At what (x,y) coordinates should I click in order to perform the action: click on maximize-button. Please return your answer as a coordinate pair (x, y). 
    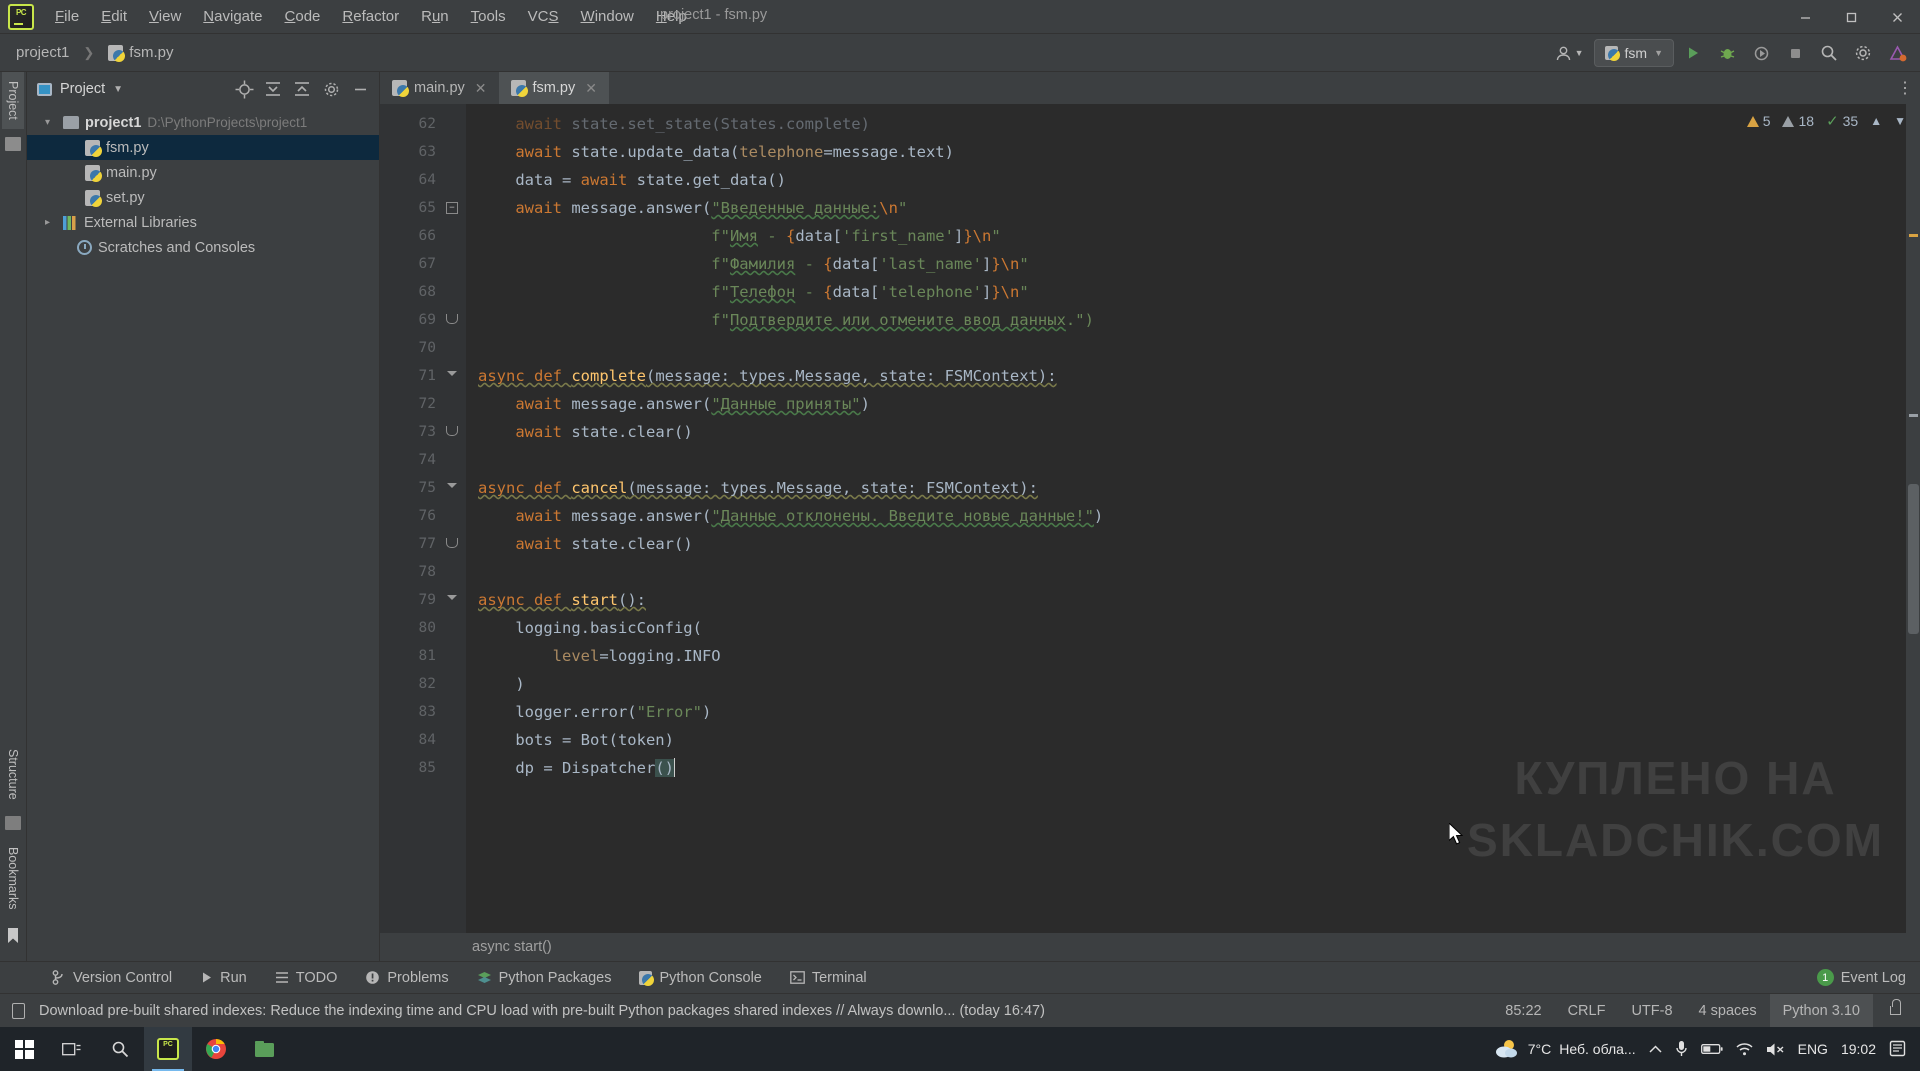
    Looking at the image, I should click on (1851, 17).